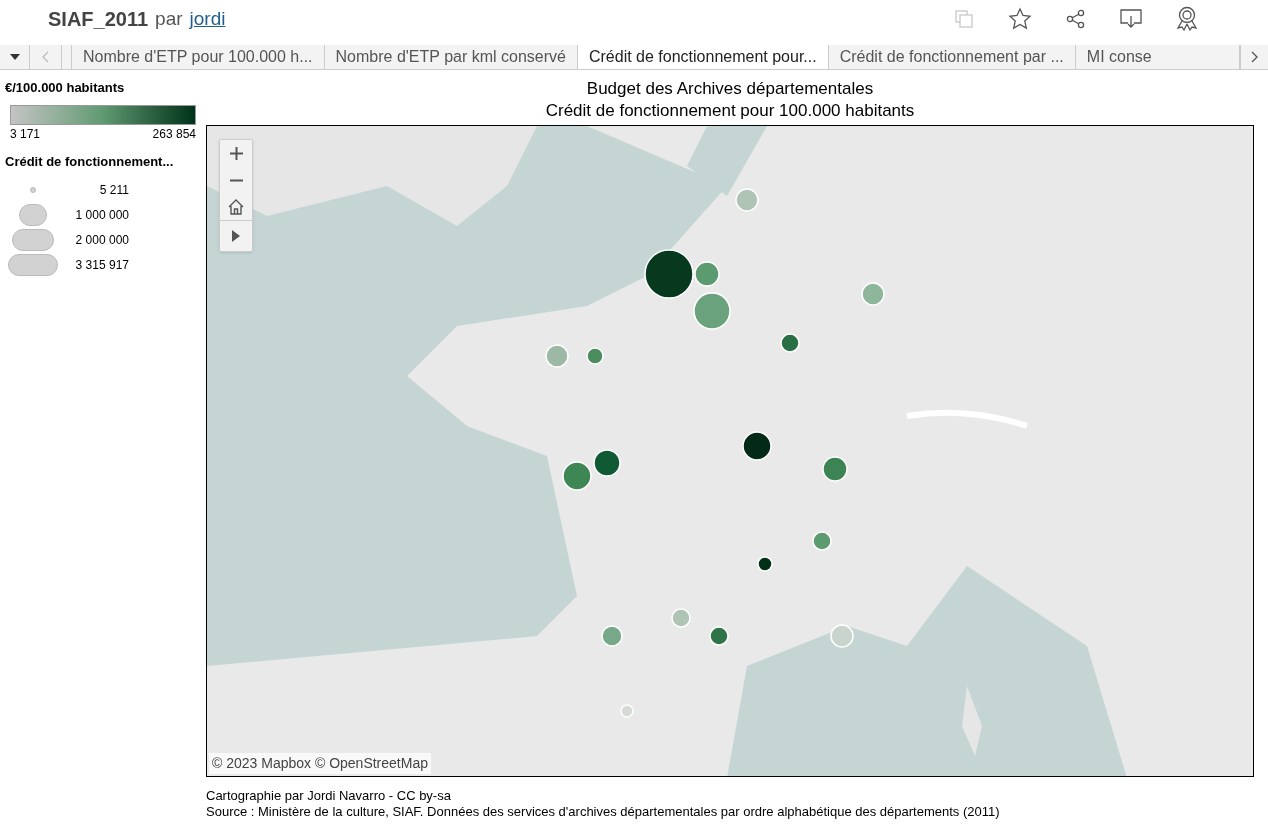 This screenshot has height=832, width=1268. What do you see at coordinates (236, 207) in the screenshot?
I see `home-icon` at bounding box center [236, 207].